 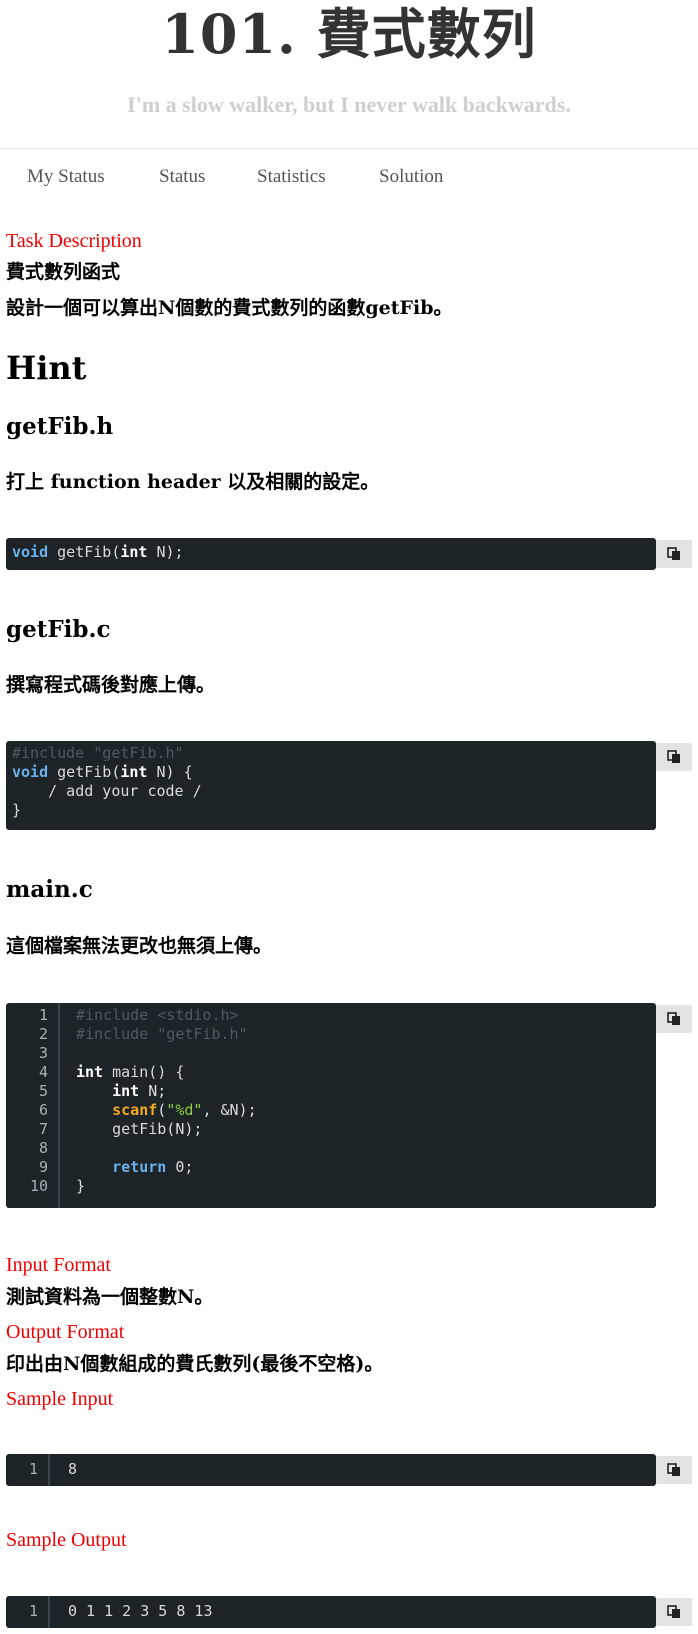 What do you see at coordinates (229, 1110) in the screenshot?
I see `code-token: , &N);` at bounding box center [229, 1110].